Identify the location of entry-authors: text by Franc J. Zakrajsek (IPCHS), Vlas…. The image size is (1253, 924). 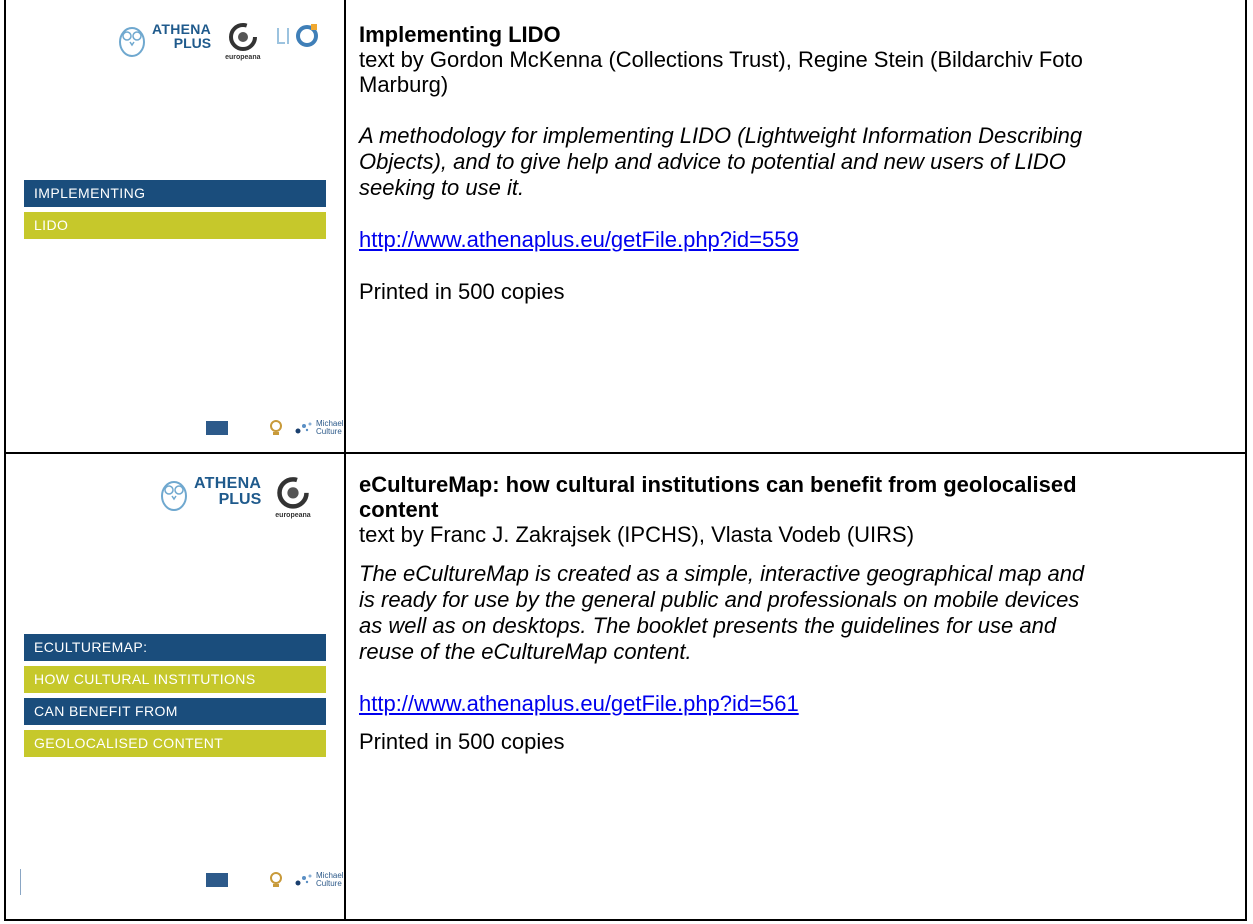
(637, 534).